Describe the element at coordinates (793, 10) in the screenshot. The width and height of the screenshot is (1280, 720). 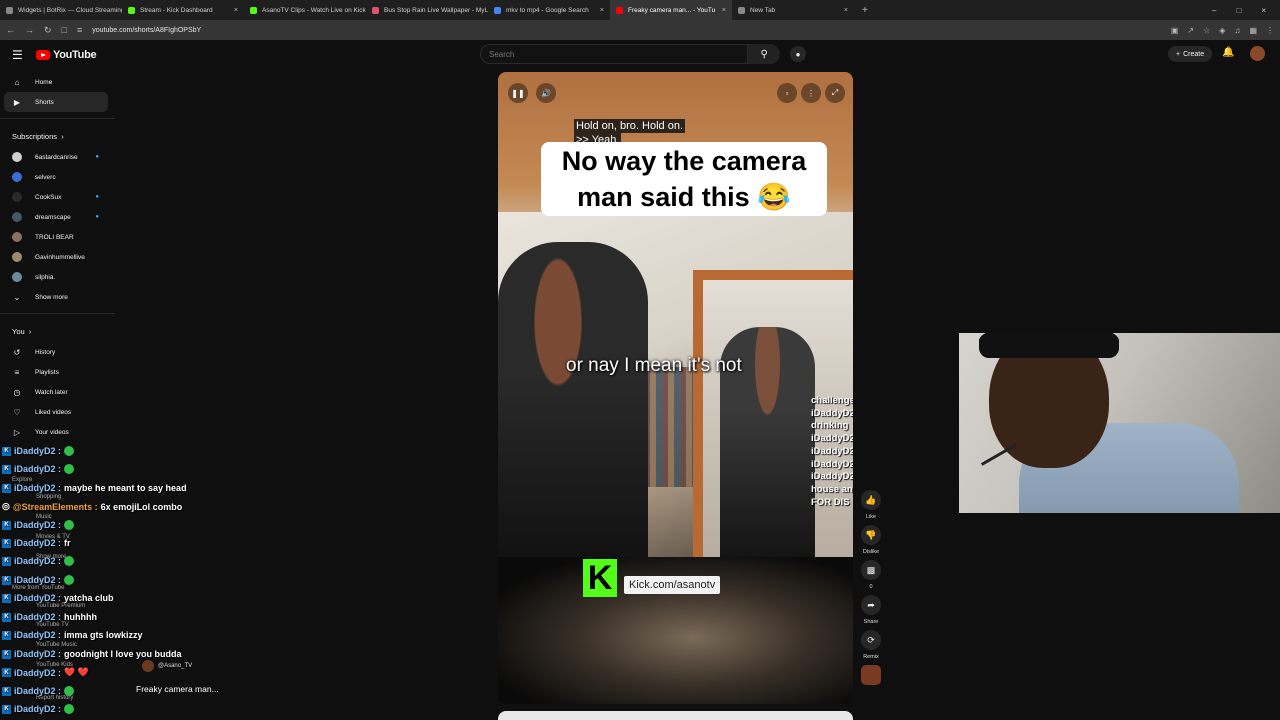
I see `browser-tab: New Tab ×` at that location.